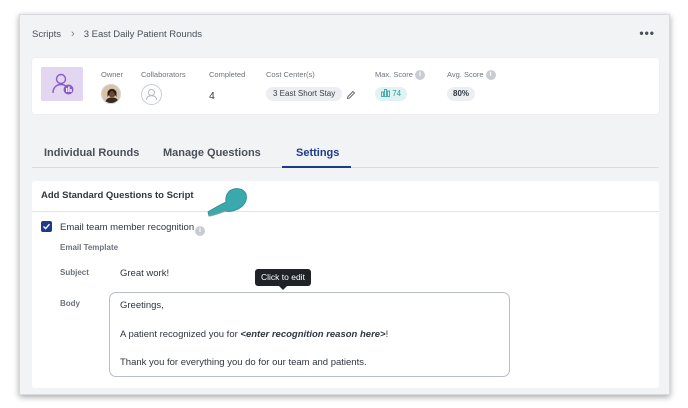  What do you see at coordinates (400, 75) in the screenshot?
I see `max-score-label: Max. Score i` at bounding box center [400, 75].